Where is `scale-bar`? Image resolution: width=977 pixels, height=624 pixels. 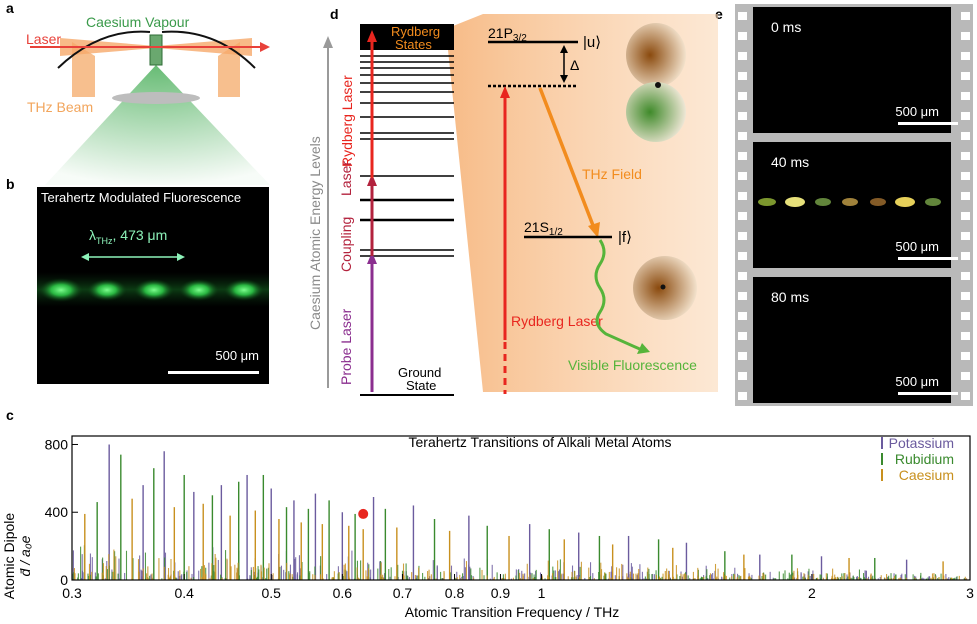 scale-bar is located at coordinates (213, 372).